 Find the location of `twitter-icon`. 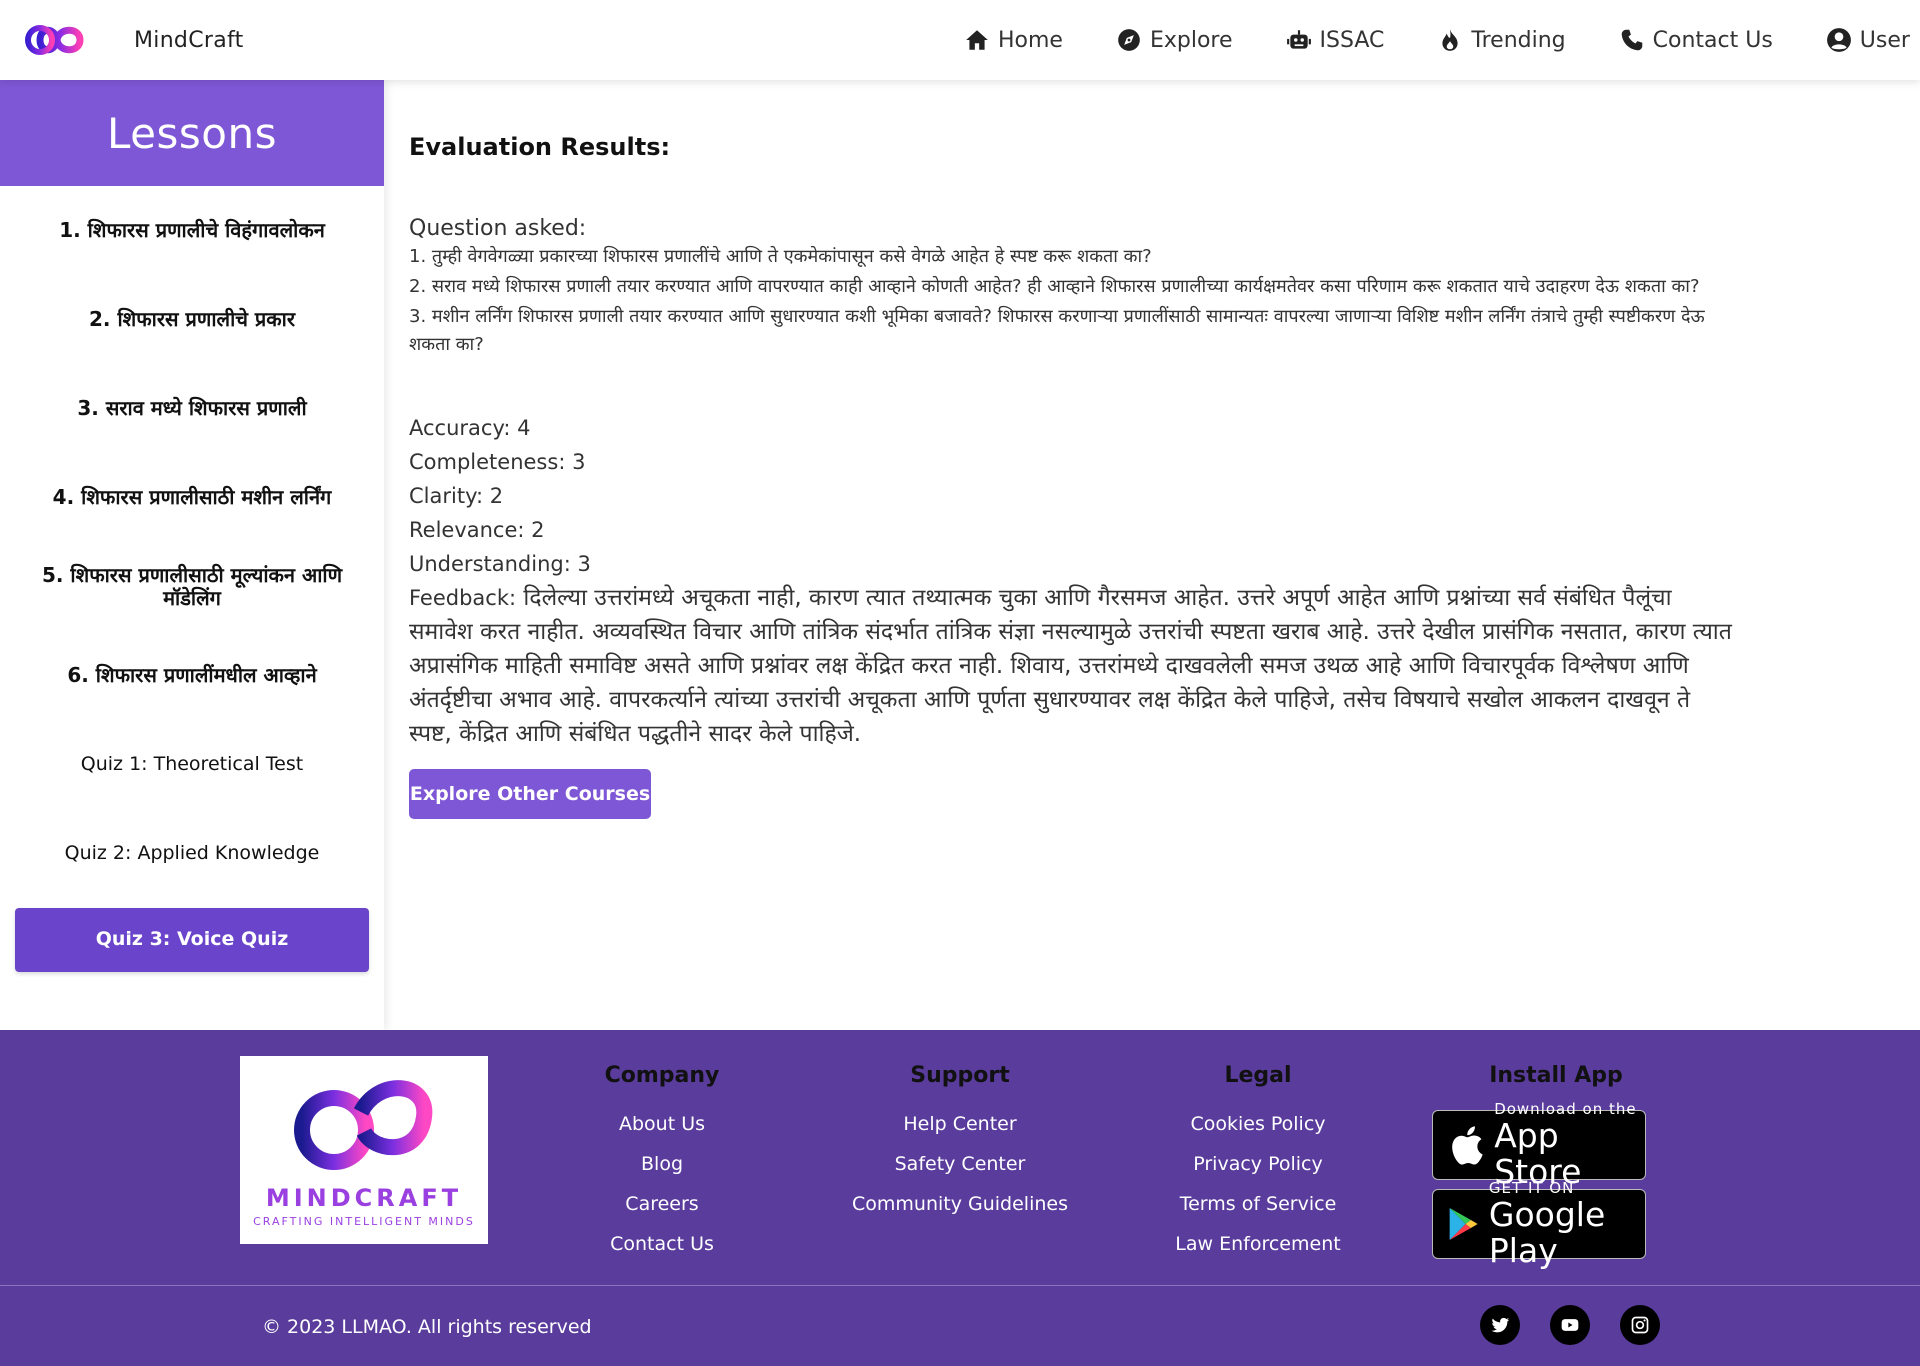

twitter-icon is located at coordinates (1500, 1325).